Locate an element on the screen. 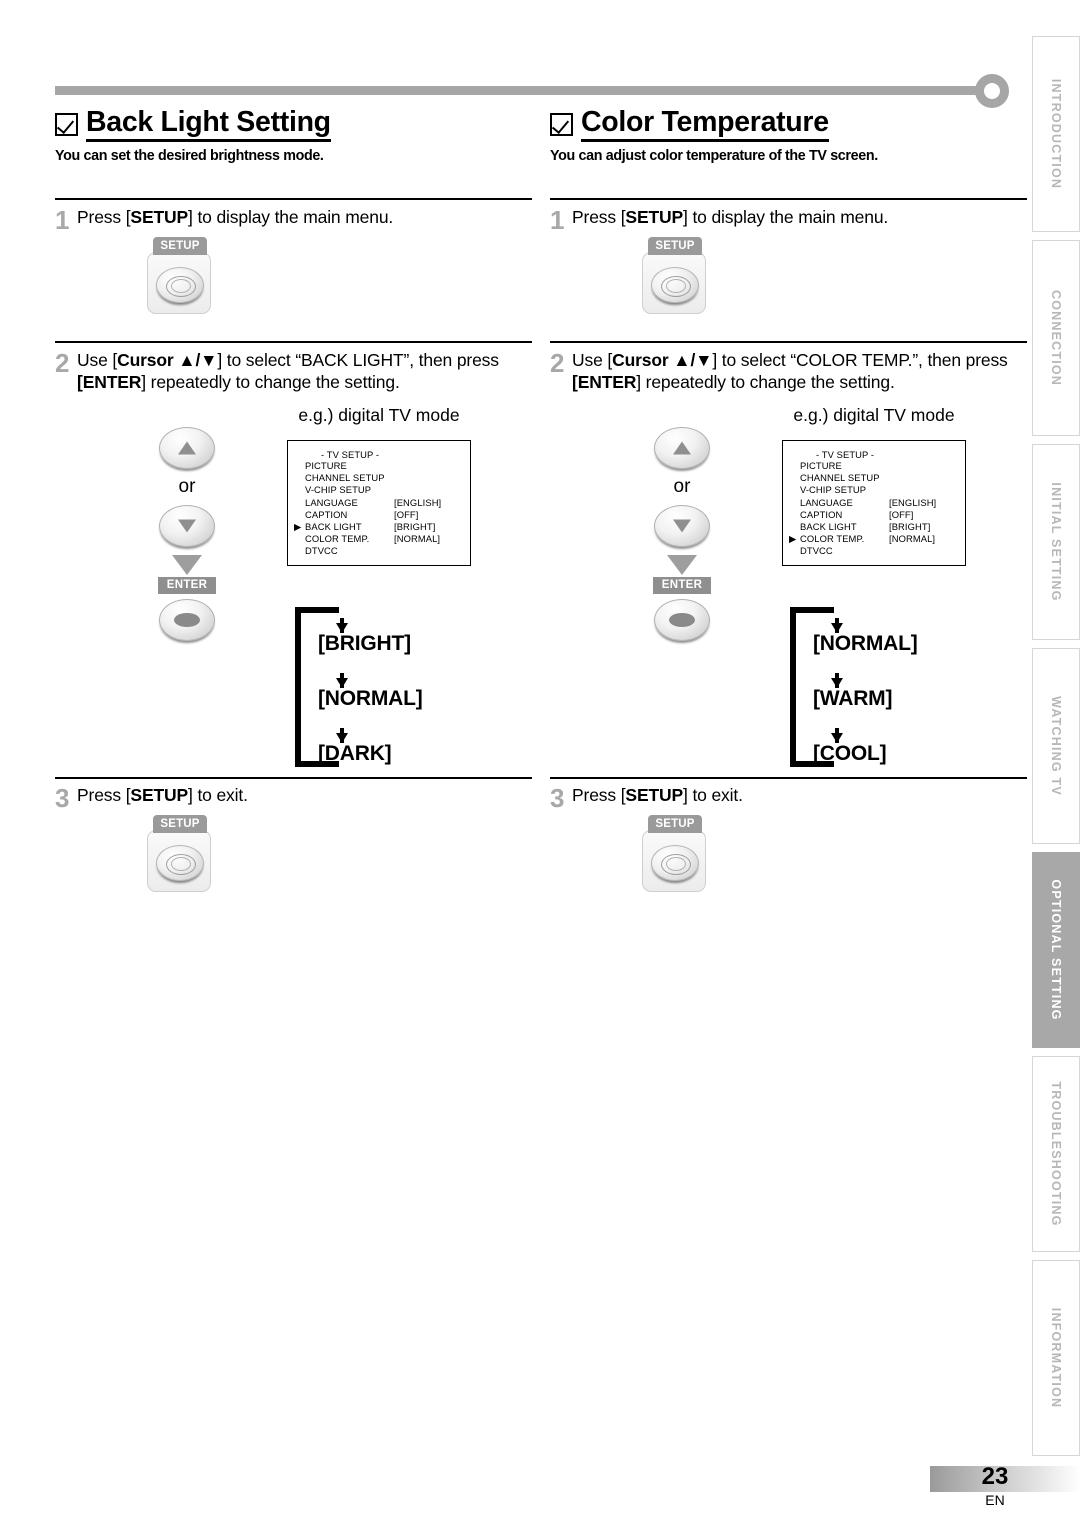  cycle-option: [BRIGHT] is located at coordinates (364, 643).